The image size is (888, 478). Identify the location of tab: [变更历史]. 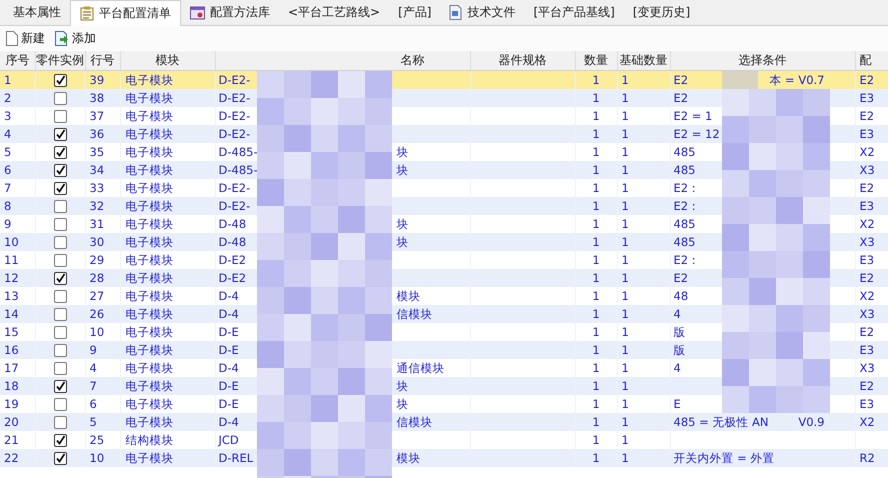
(662, 12).